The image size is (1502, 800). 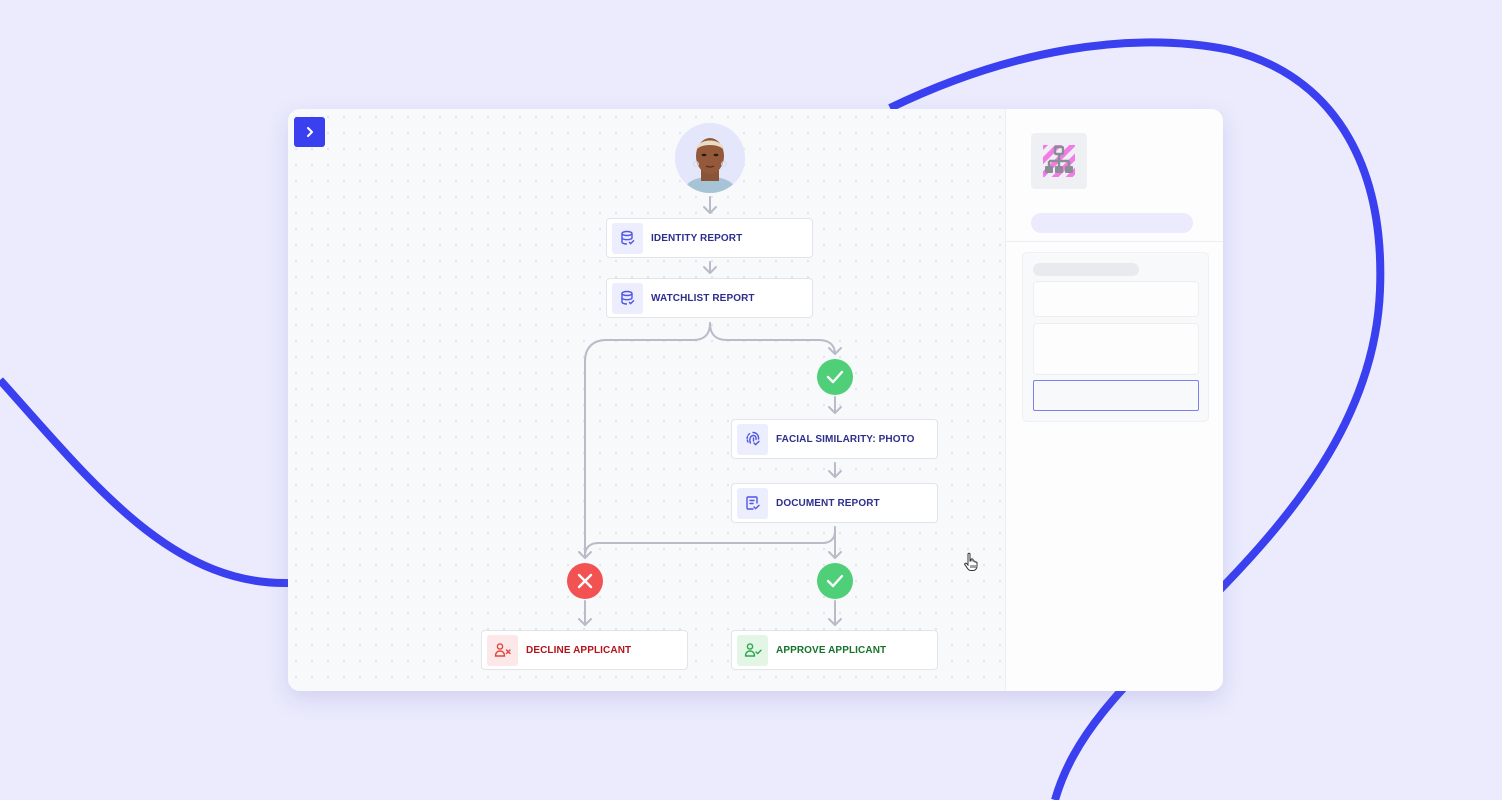 I want to click on node-watchlist-report: WATCHLIST REPORT, so click(x=709, y=298).